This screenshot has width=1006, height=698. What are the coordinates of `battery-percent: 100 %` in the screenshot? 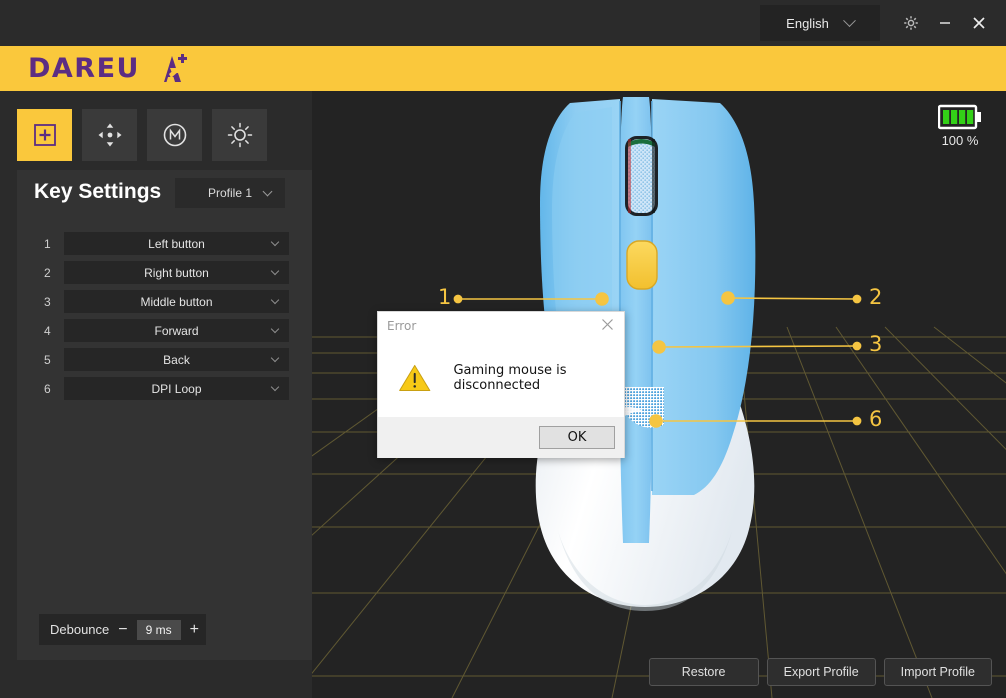 It's located at (960, 140).